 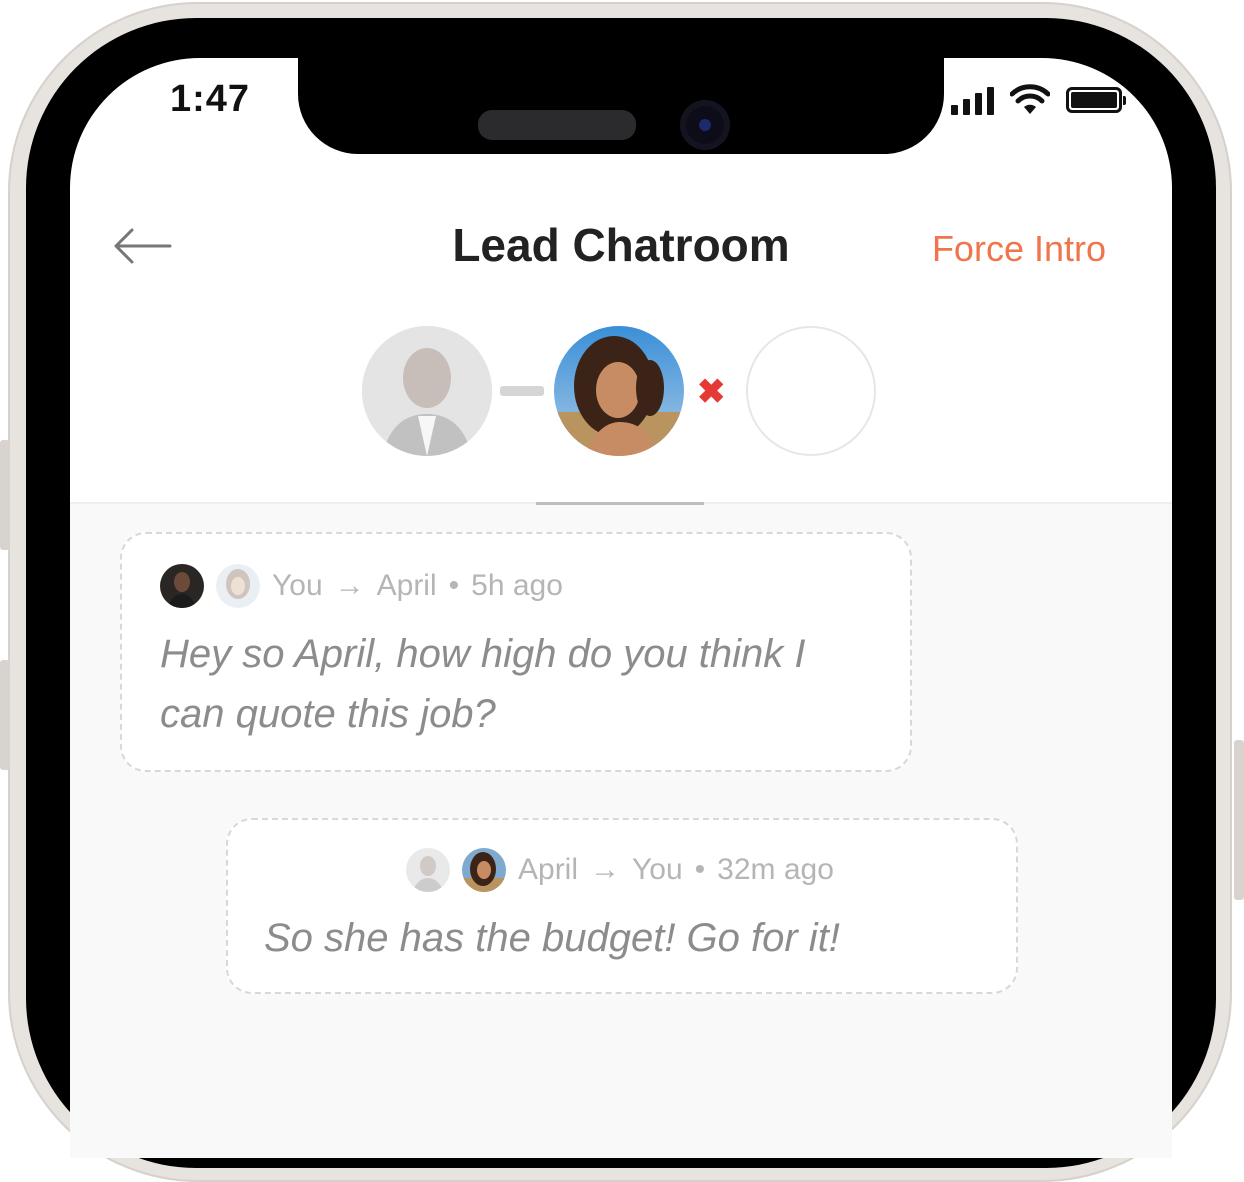 I want to click on message-text: So she has the budget! Go for it!, so click(x=552, y=938).